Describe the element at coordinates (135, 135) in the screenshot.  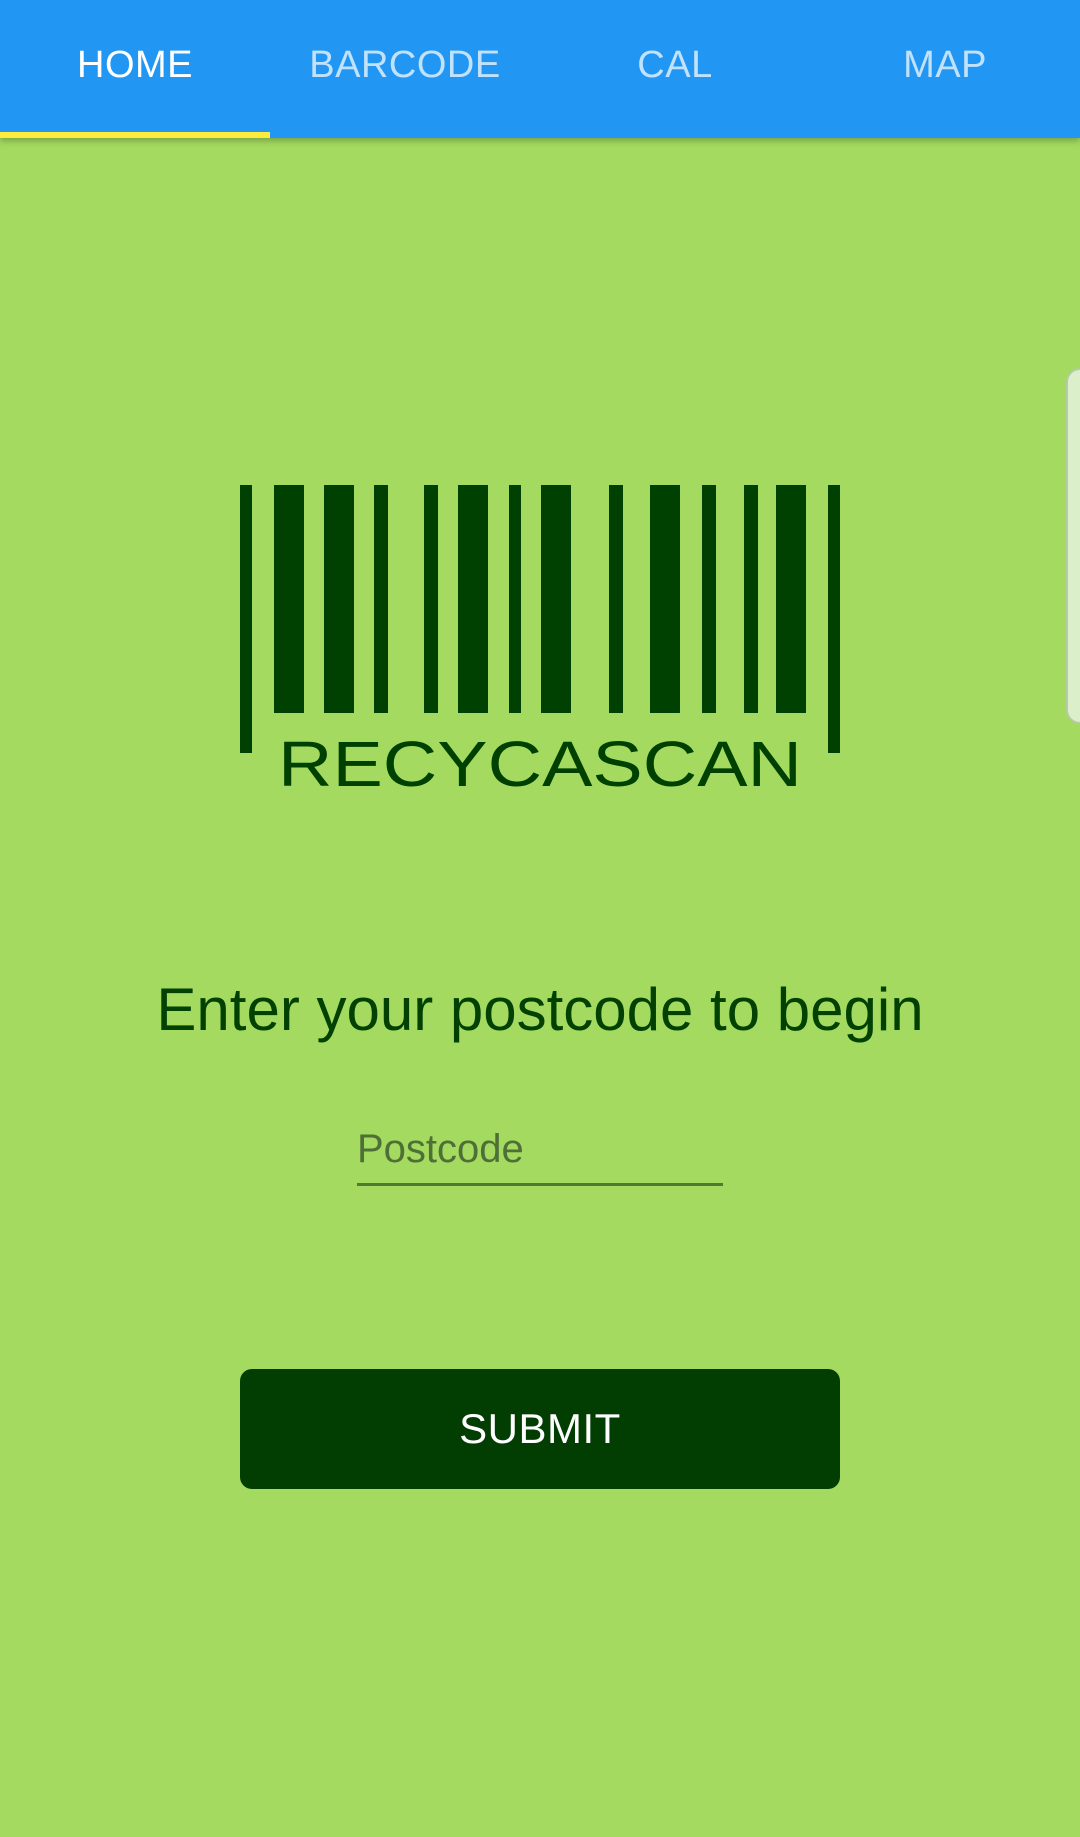
I see `active-tab-indicator` at that location.